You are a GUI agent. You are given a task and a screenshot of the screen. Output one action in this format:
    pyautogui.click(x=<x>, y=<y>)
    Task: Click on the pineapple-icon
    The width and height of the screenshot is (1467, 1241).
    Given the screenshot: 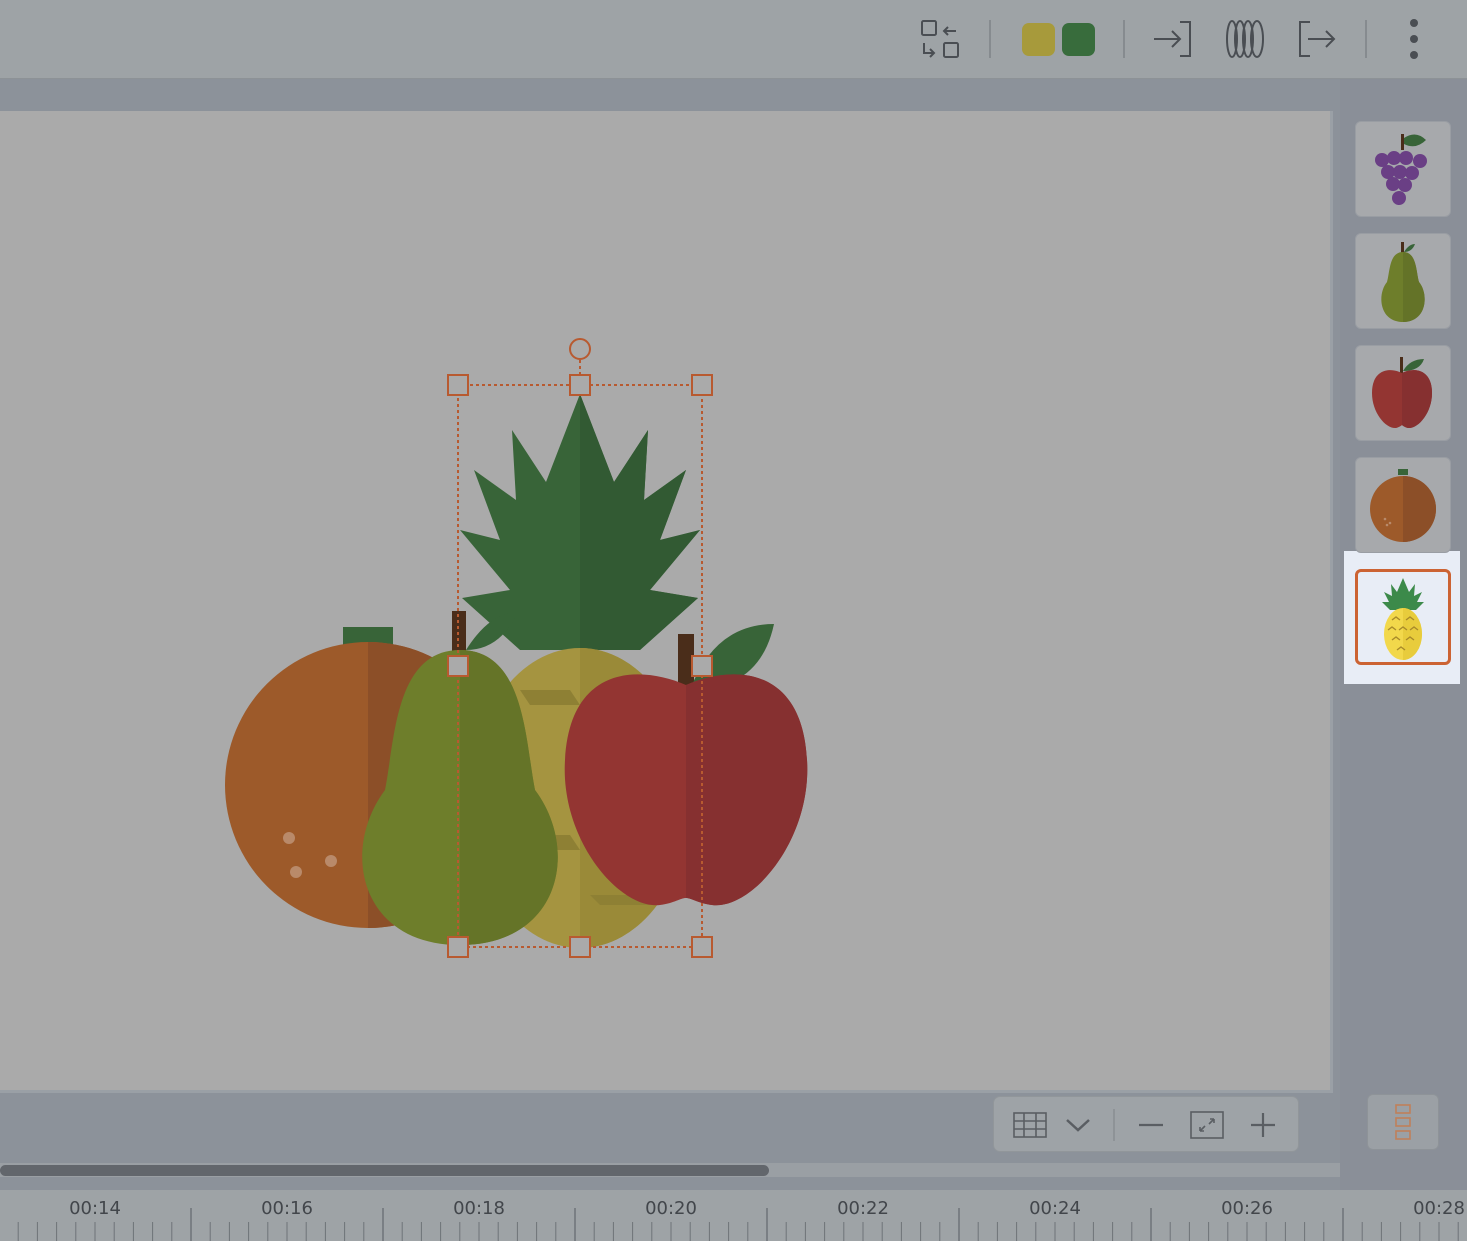 What is the action you would take?
    pyautogui.click(x=1403, y=619)
    